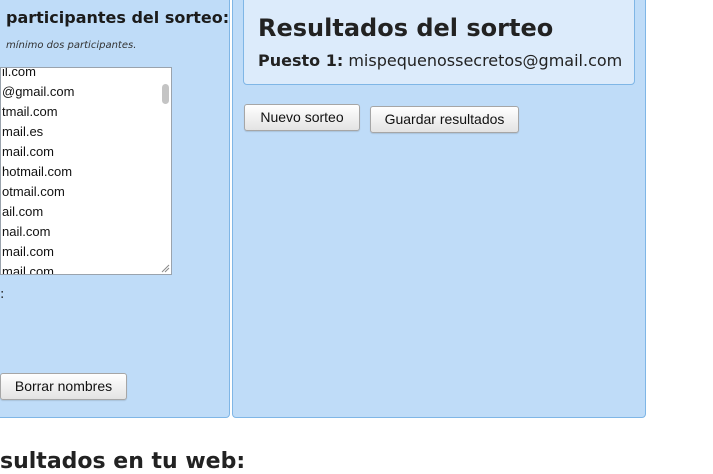 This screenshot has width=713, height=474. I want to click on participant-line: otmail.com, so click(33, 191).